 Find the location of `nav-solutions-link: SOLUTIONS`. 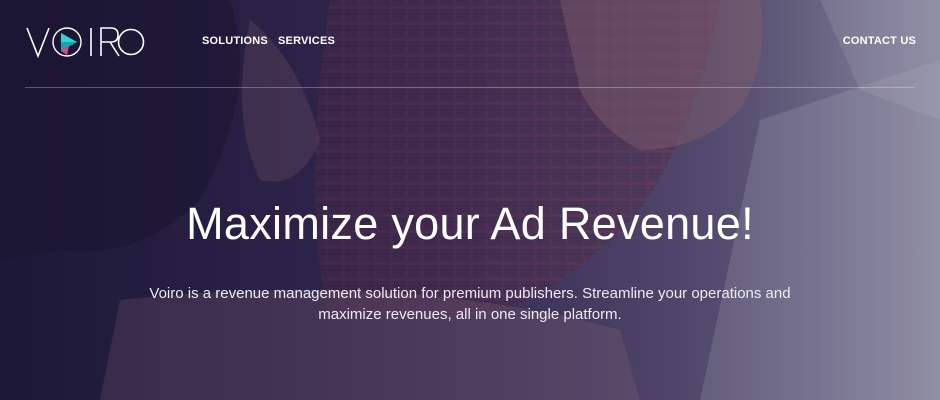

nav-solutions-link: SOLUTIONS is located at coordinates (235, 41).